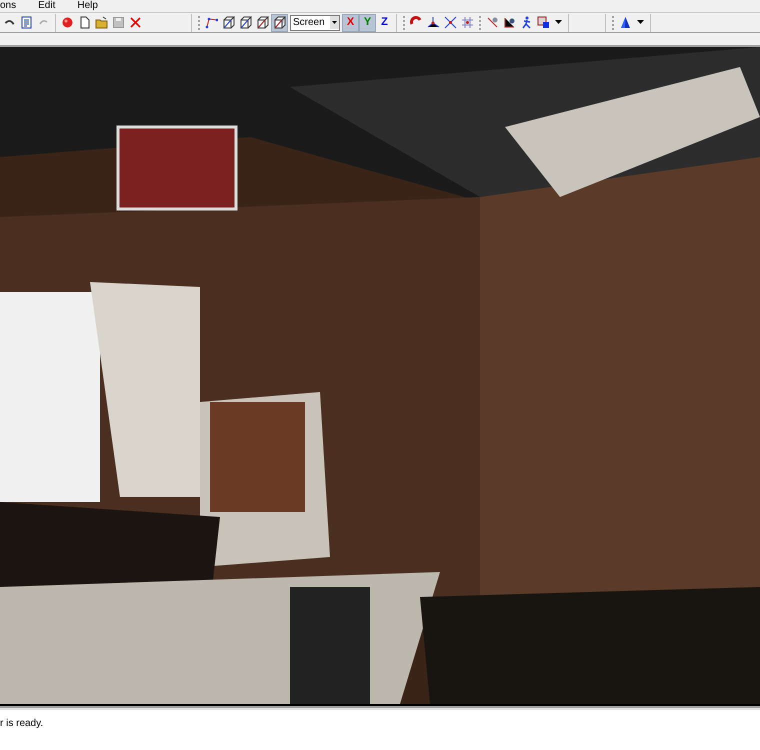 This screenshot has width=760, height=750. What do you see at coordinates (384, 23) in the screenshot?
I see `axis-toggle-button: Z` at bounding box center [384, 23].